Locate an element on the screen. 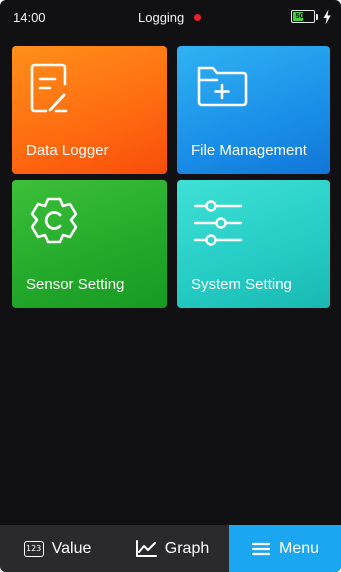 The height and width of the screenshot is (572, 341). battery-icon: 50% is located at coordinates (303, 16).